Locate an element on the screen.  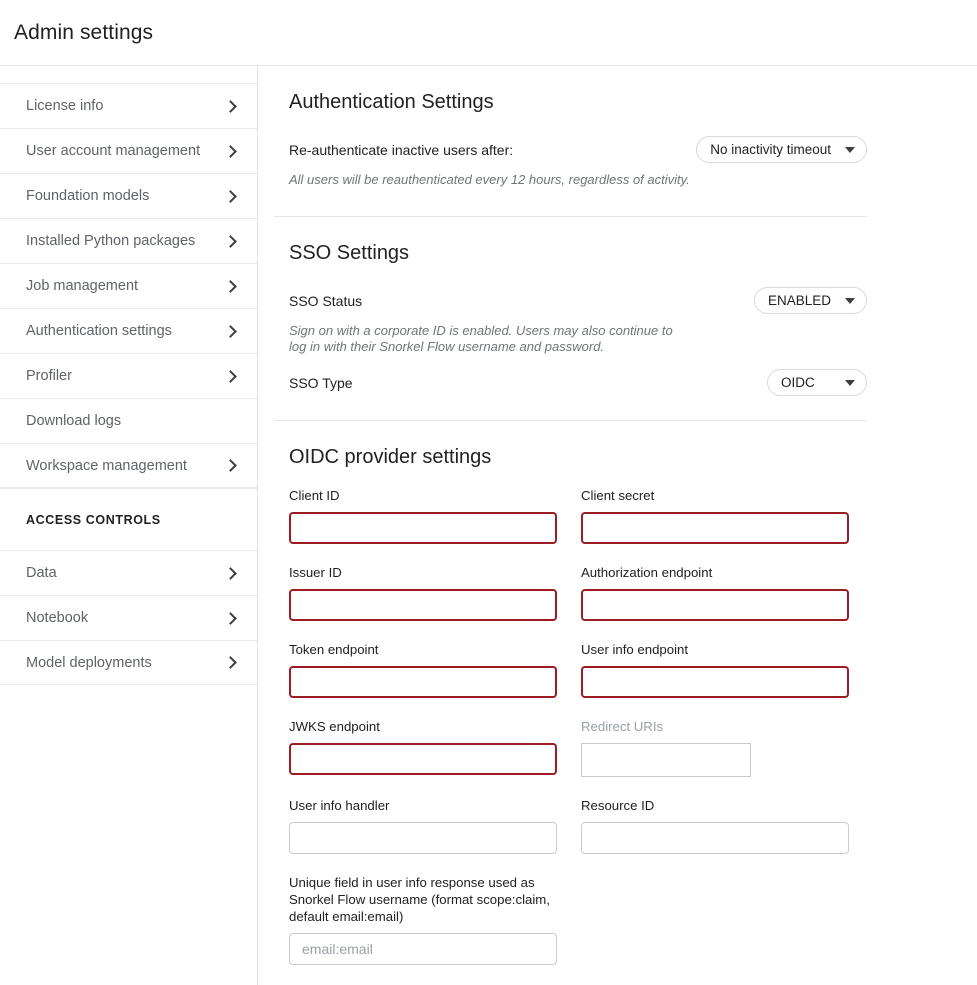
unique-username-field-input is located at coordinates (423, 949).